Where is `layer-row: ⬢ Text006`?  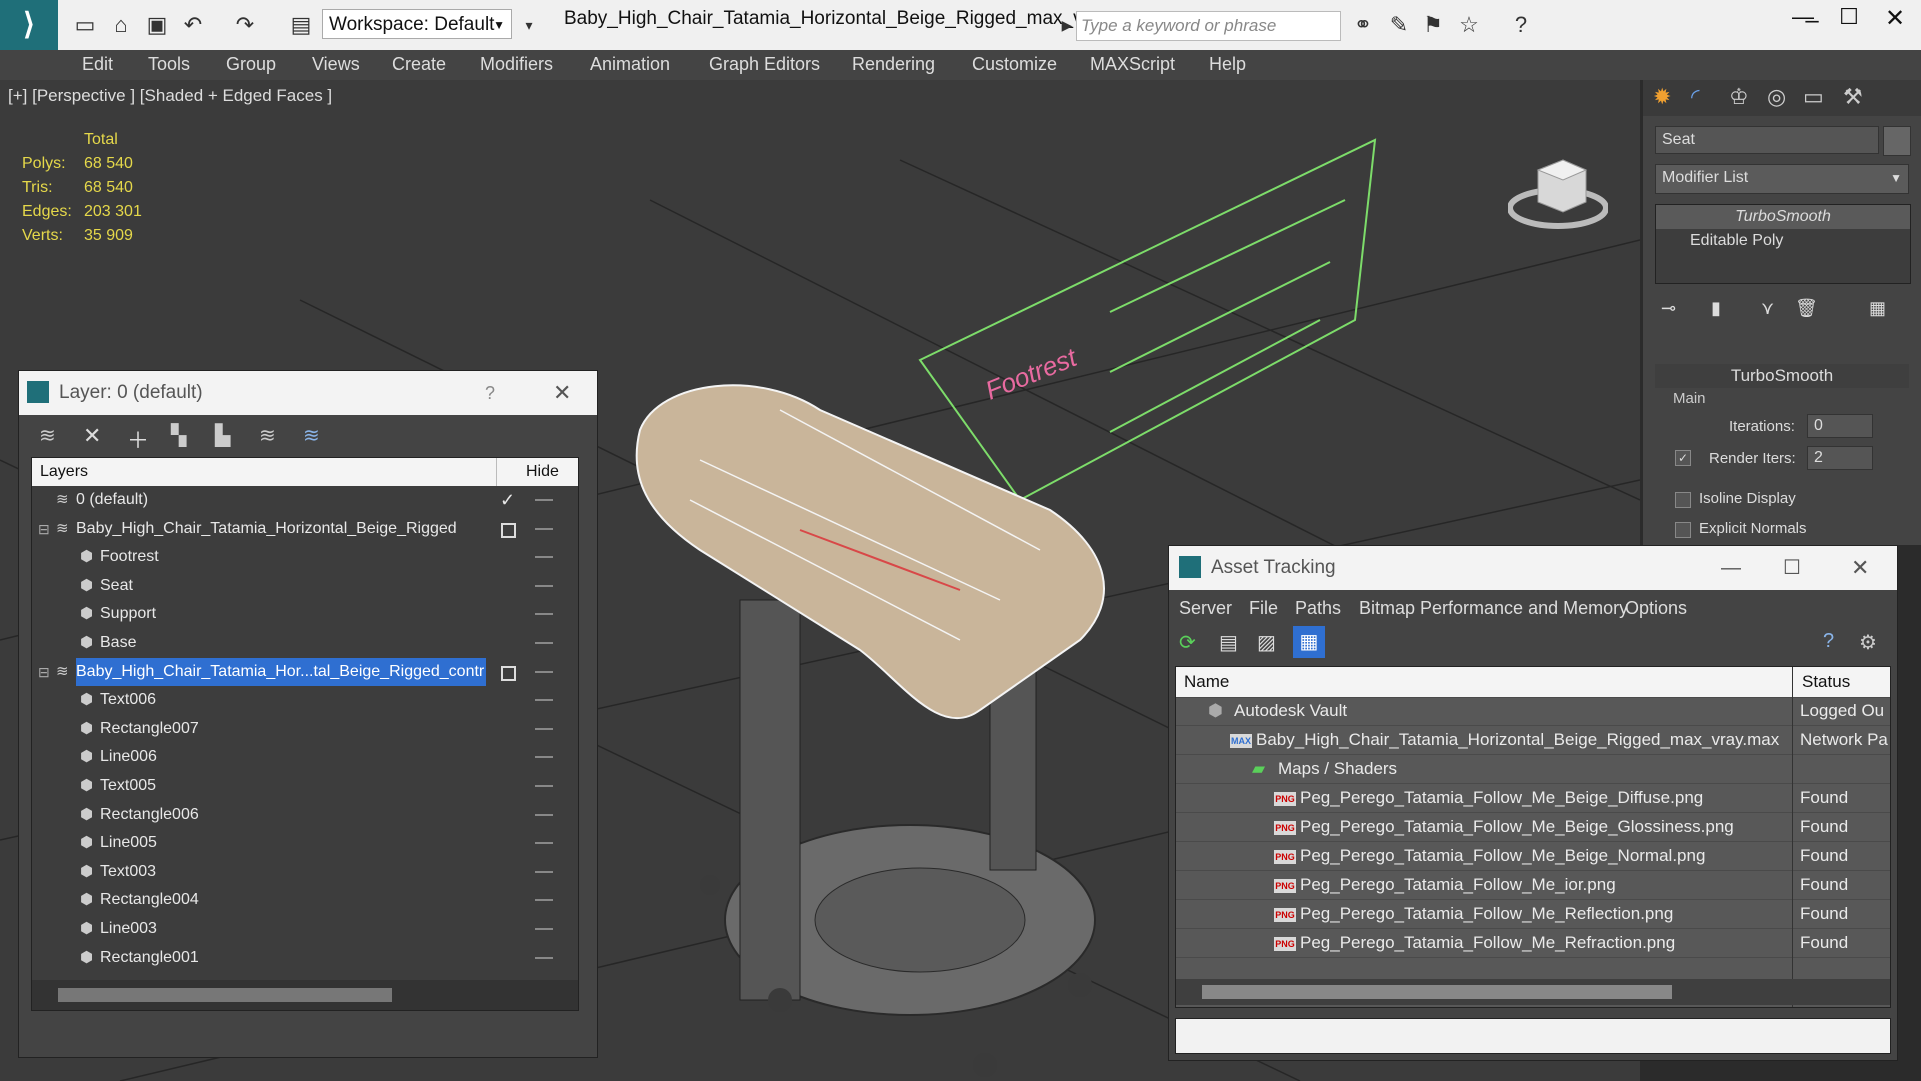 layer-row: ⬢ Text006 is located at coordinates (305, 700).